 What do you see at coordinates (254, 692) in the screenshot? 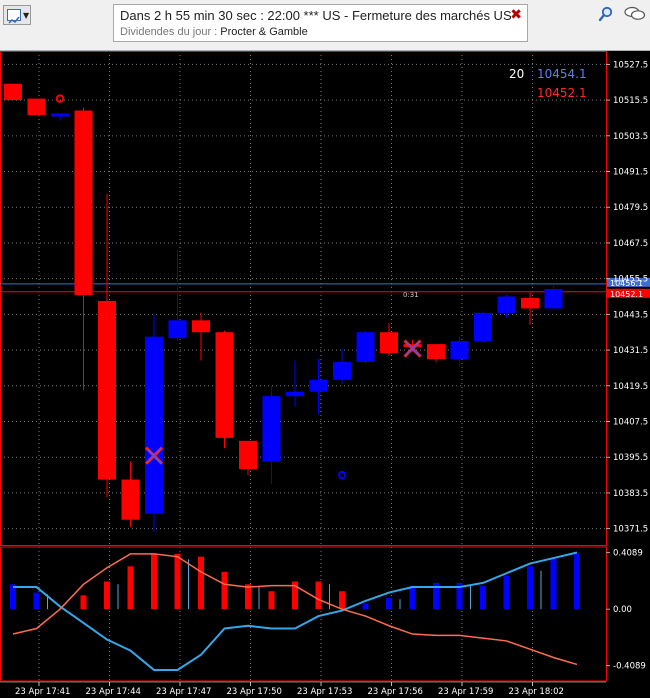
I see `time-tick-label: 23 Apr 17:50` at bounding box center [254, 692].